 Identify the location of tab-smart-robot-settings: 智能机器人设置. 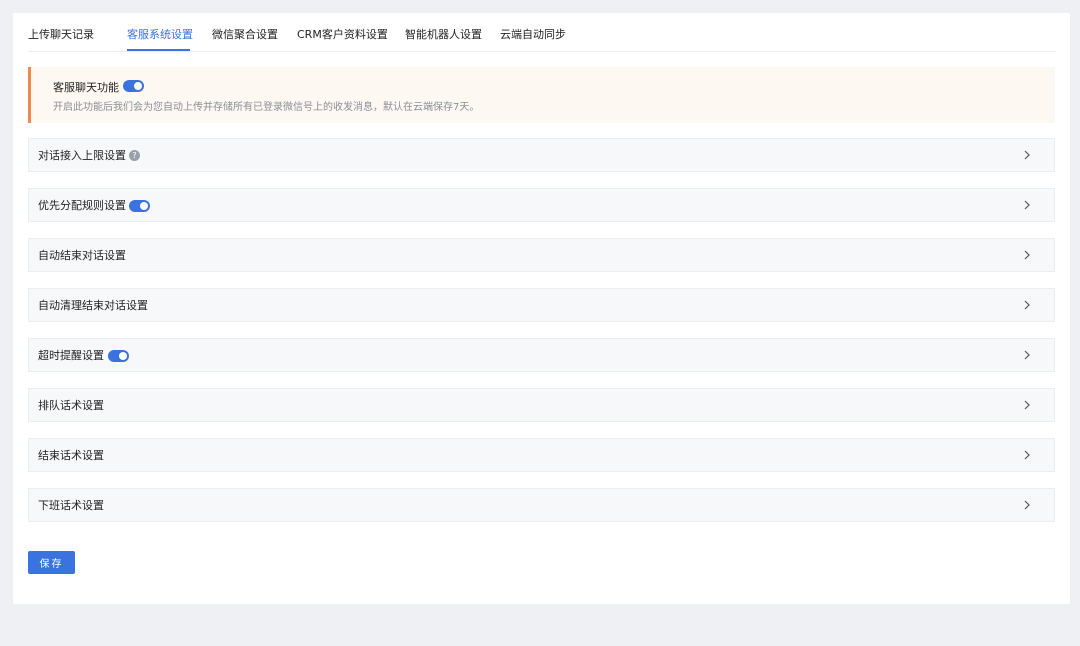
(443, 35).